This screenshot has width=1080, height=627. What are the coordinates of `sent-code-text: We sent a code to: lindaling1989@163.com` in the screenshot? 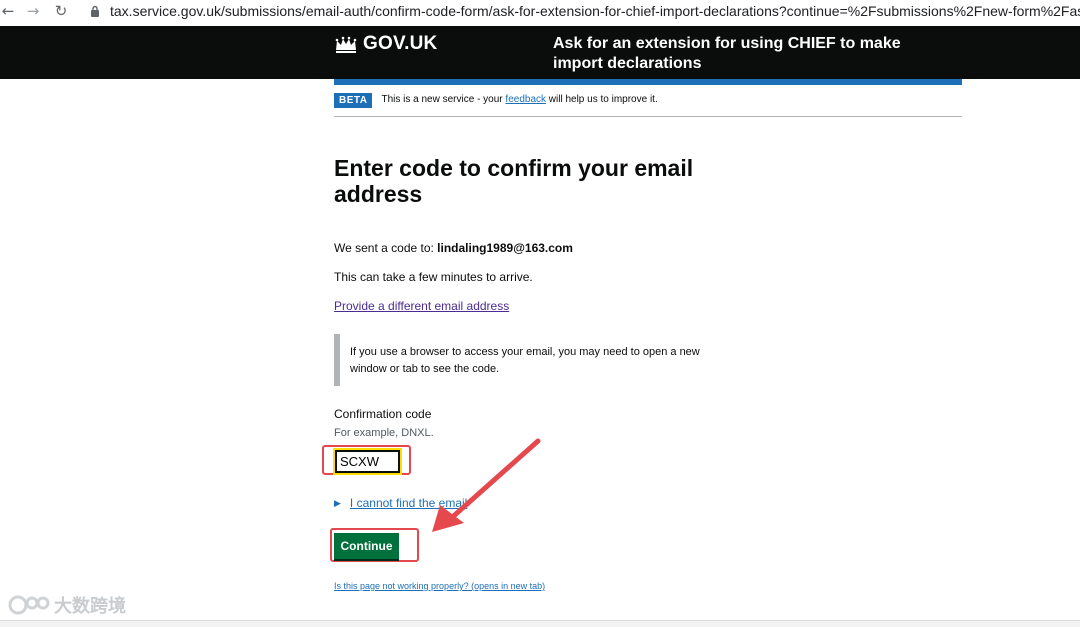 It's located at (453, 248).